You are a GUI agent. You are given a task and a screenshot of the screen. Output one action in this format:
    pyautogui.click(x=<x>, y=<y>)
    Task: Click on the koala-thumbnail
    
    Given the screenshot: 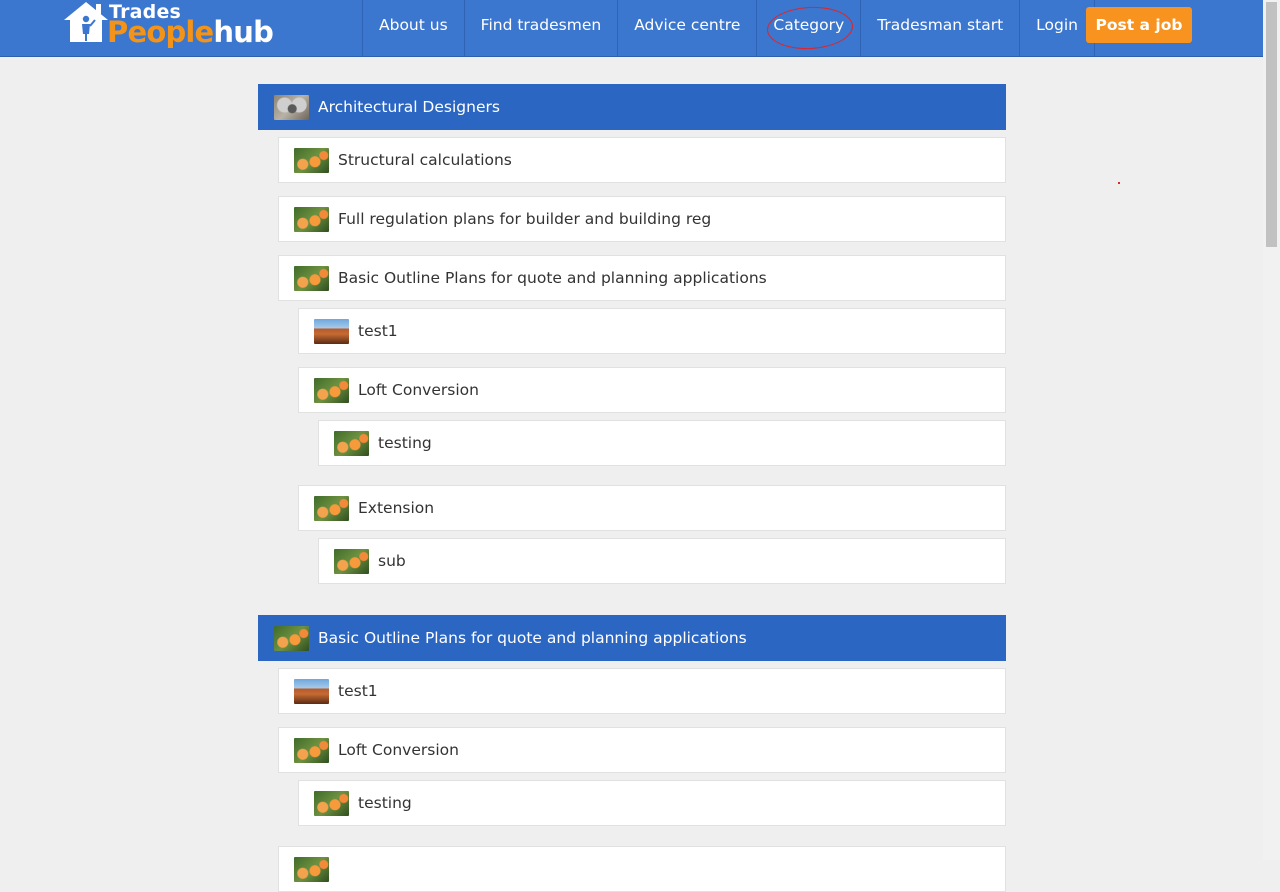 What is the action you would take?
    pyautogui.click(x=291, y=107)
    